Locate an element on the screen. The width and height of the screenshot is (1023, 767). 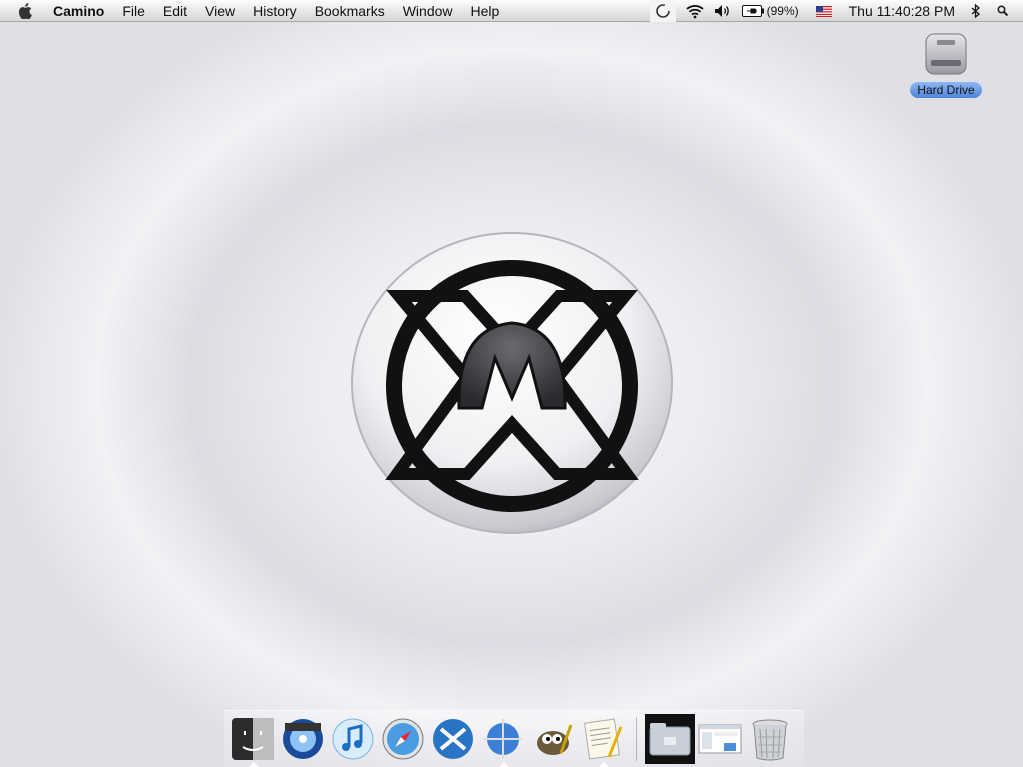
window-preview-icon is located at coordinates (720, 739).